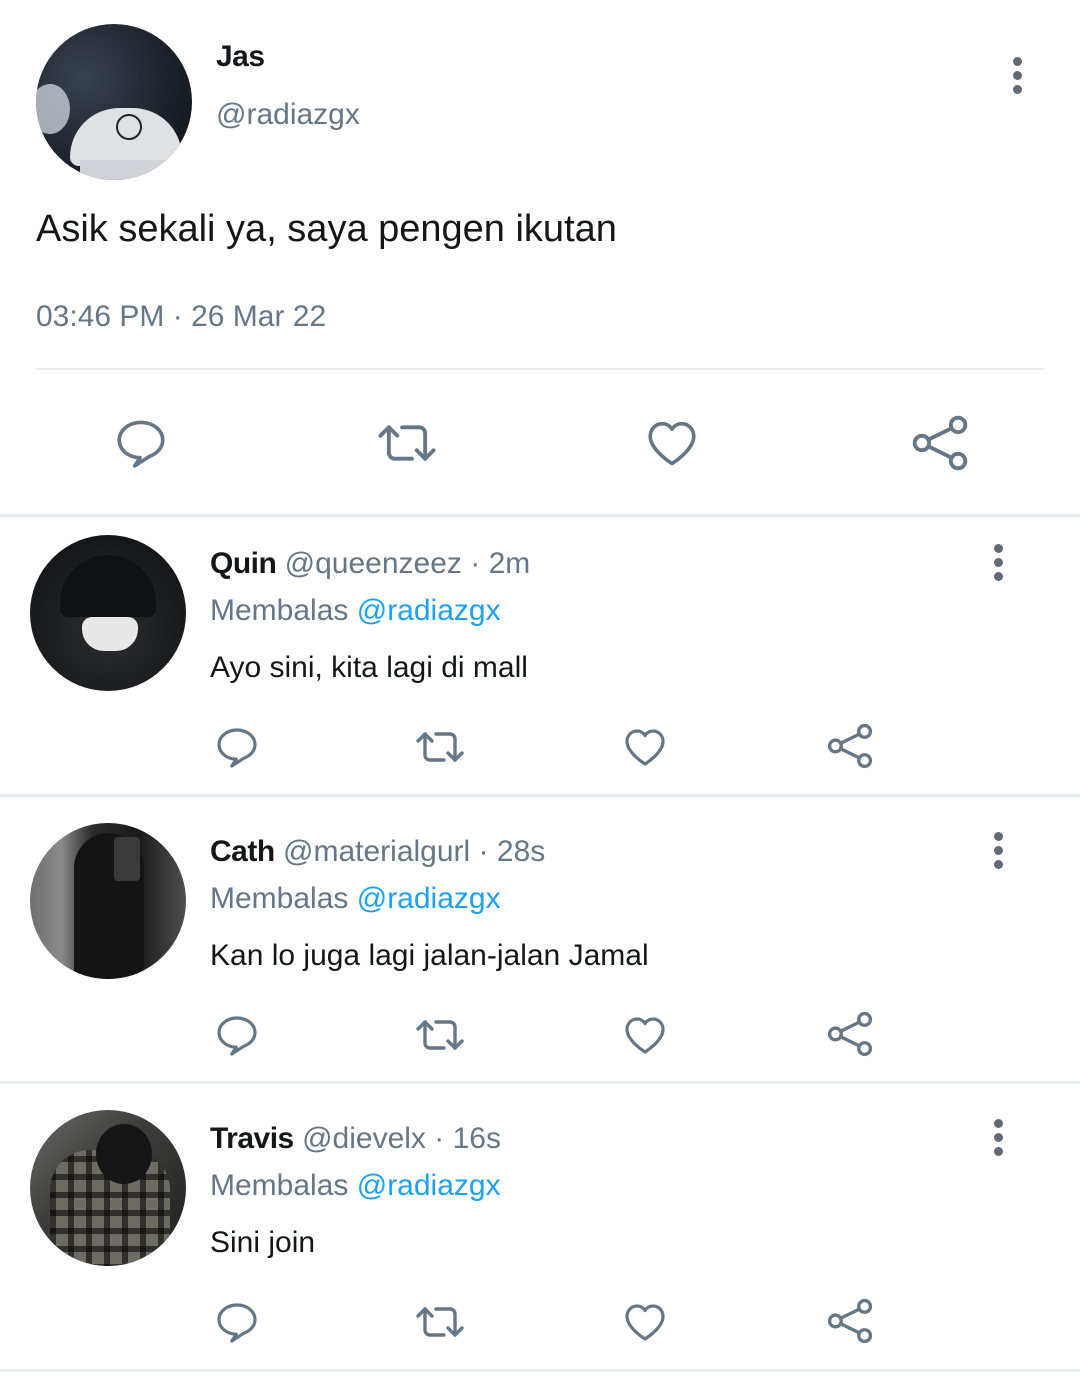  I want to click on tweet-timestamp: 03:46 PM · 26 Mar 22, so click(181, 316).